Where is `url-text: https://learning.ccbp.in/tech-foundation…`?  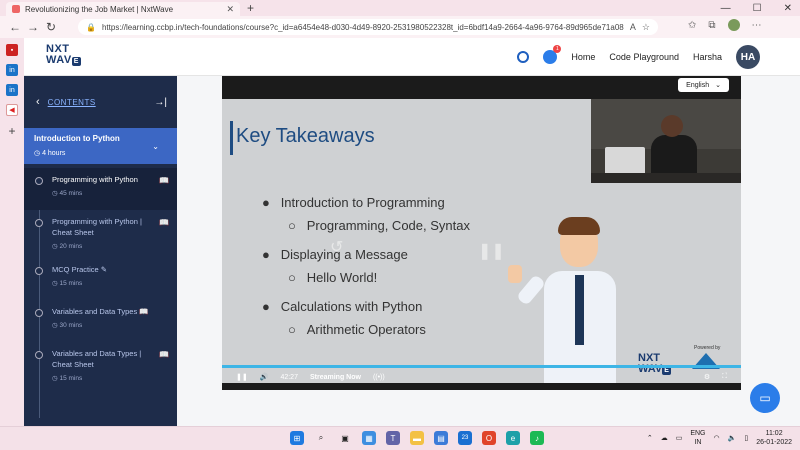
url-text: https://learning.ccbp.in/tech-foundation… is located at coordinates (362, 27).